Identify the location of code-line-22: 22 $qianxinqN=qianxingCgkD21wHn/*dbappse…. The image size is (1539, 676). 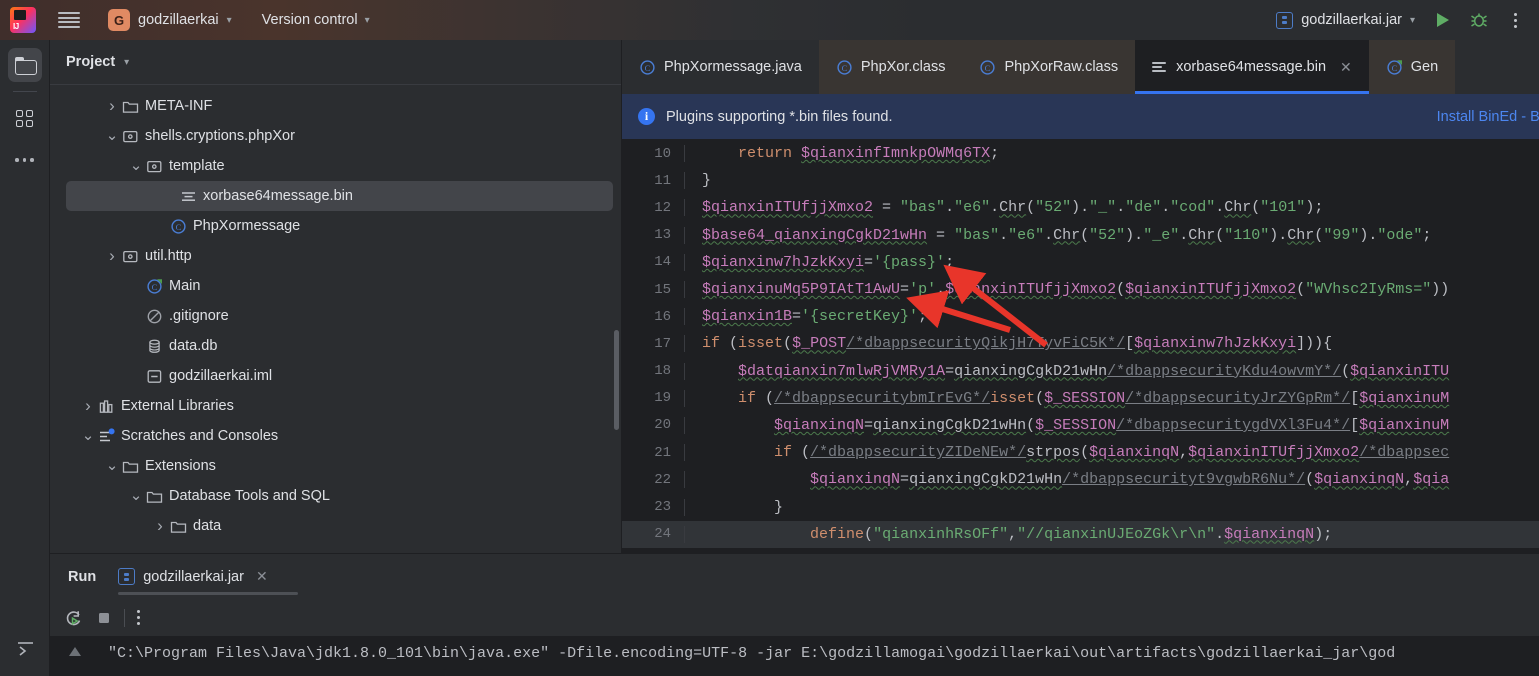
(1080, 479).